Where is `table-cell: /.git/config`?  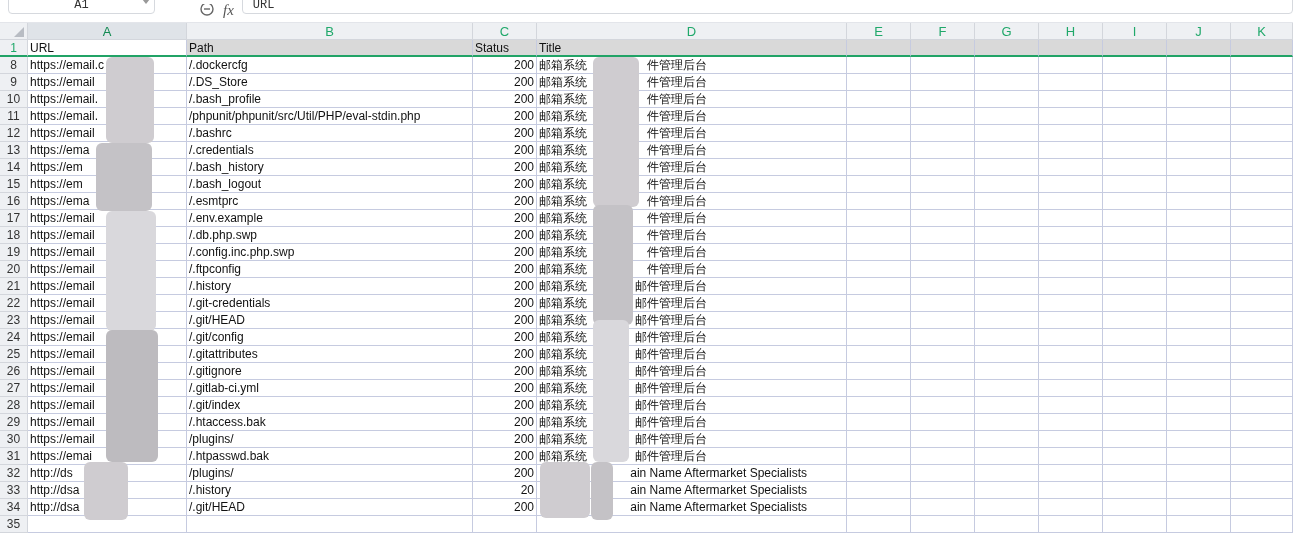
table-cell: /.git/config is located at coordinates (330, 337).